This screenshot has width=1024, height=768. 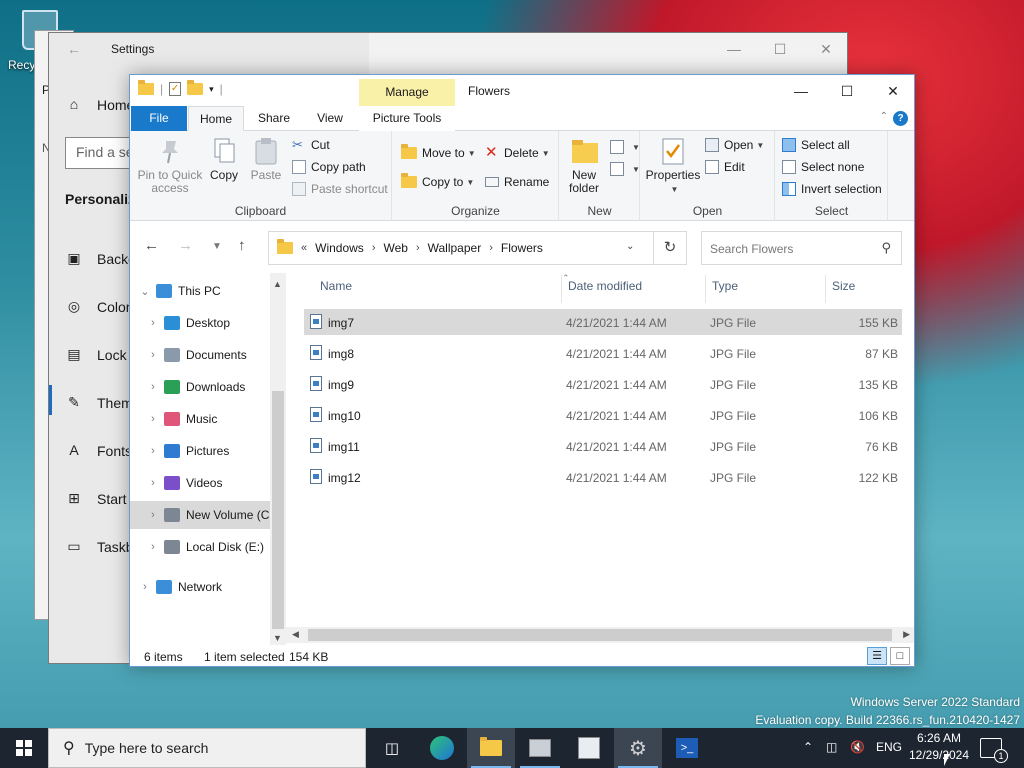 I want to click on properties-button: Properties ▼, so click(x=673, y=166).